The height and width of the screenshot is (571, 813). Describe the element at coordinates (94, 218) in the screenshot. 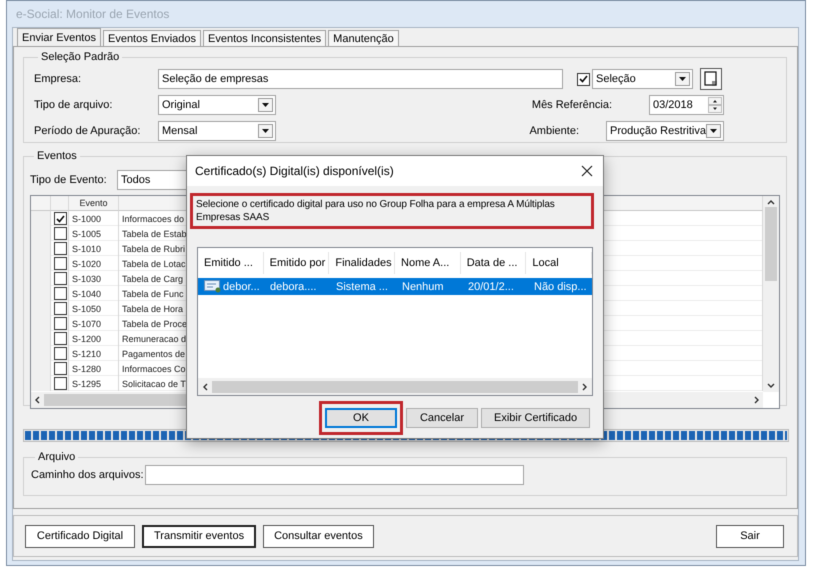

I see `table-cell: S-1000` at that location.